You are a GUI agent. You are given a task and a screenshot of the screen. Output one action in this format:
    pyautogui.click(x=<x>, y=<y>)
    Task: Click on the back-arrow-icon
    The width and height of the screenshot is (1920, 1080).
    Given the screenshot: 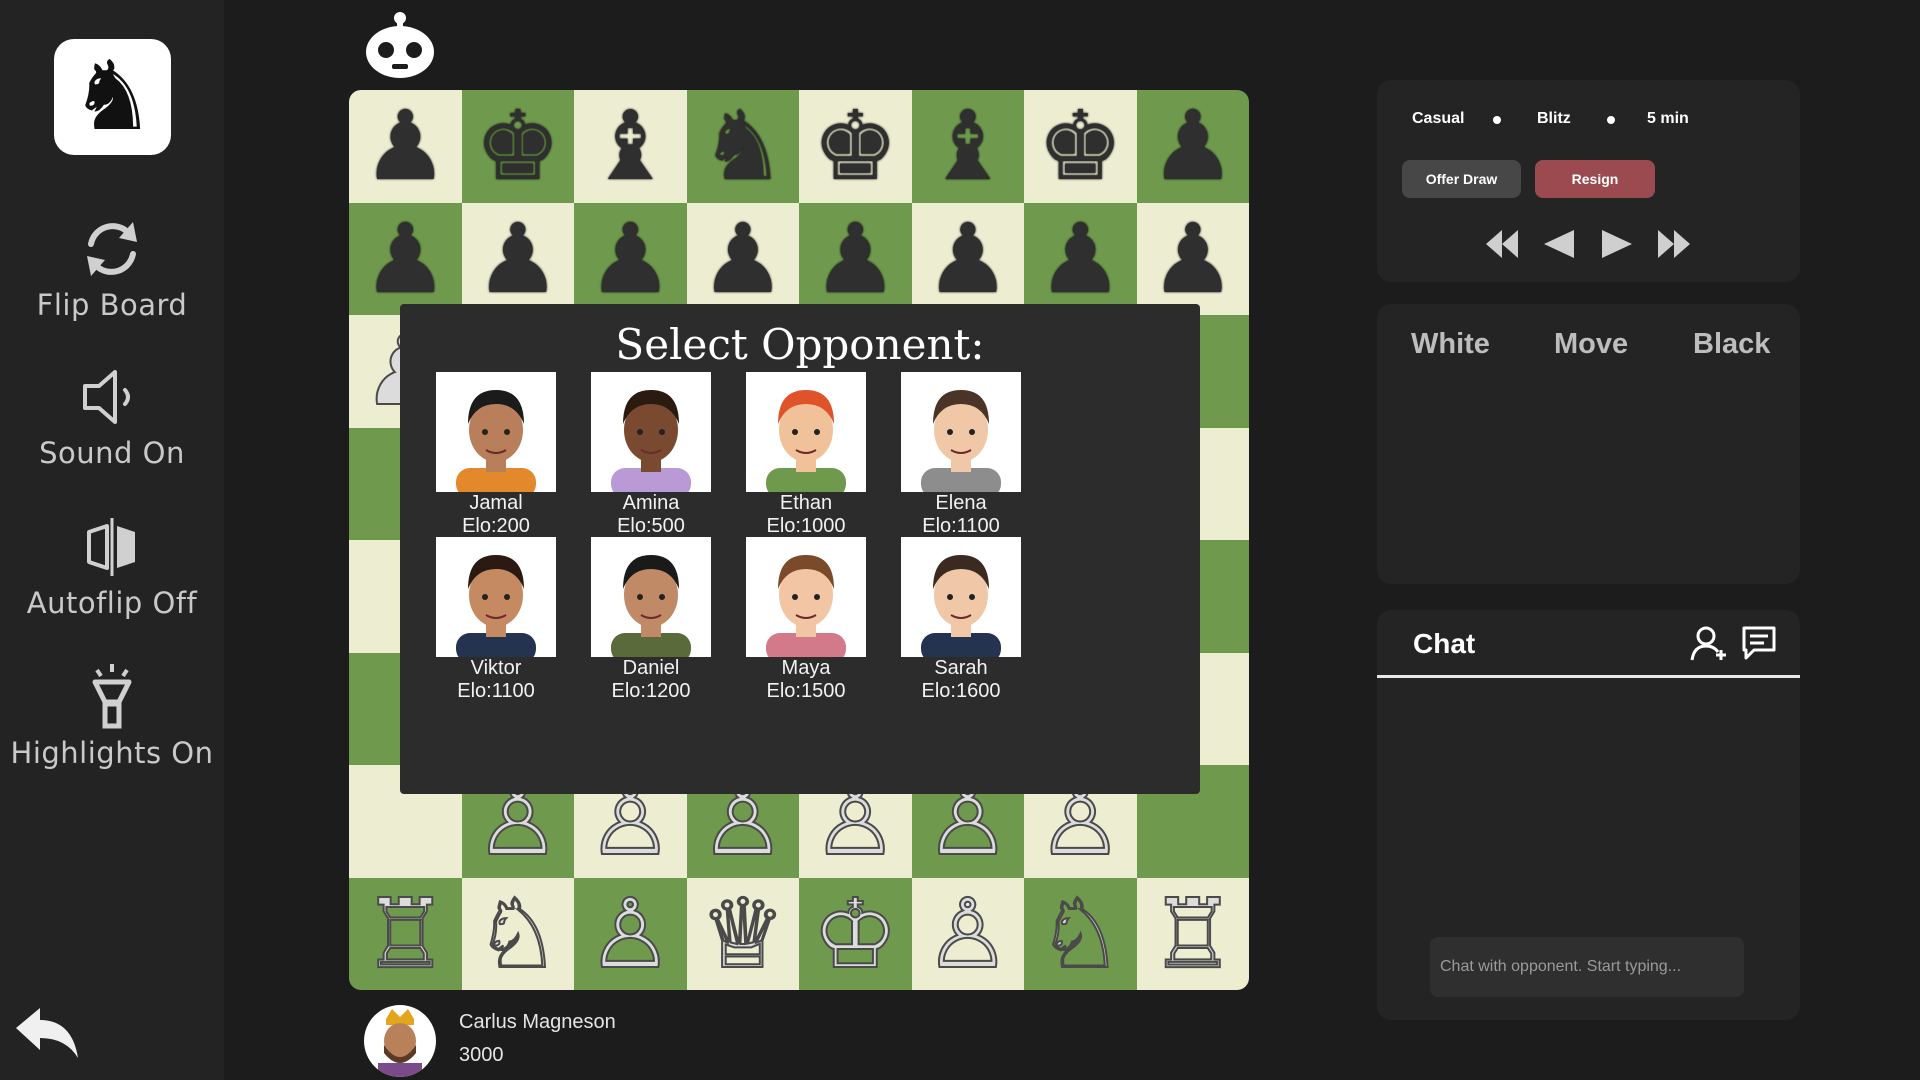 What is the action you would take?
    pyautogui.click(x=47, y=1034)
    